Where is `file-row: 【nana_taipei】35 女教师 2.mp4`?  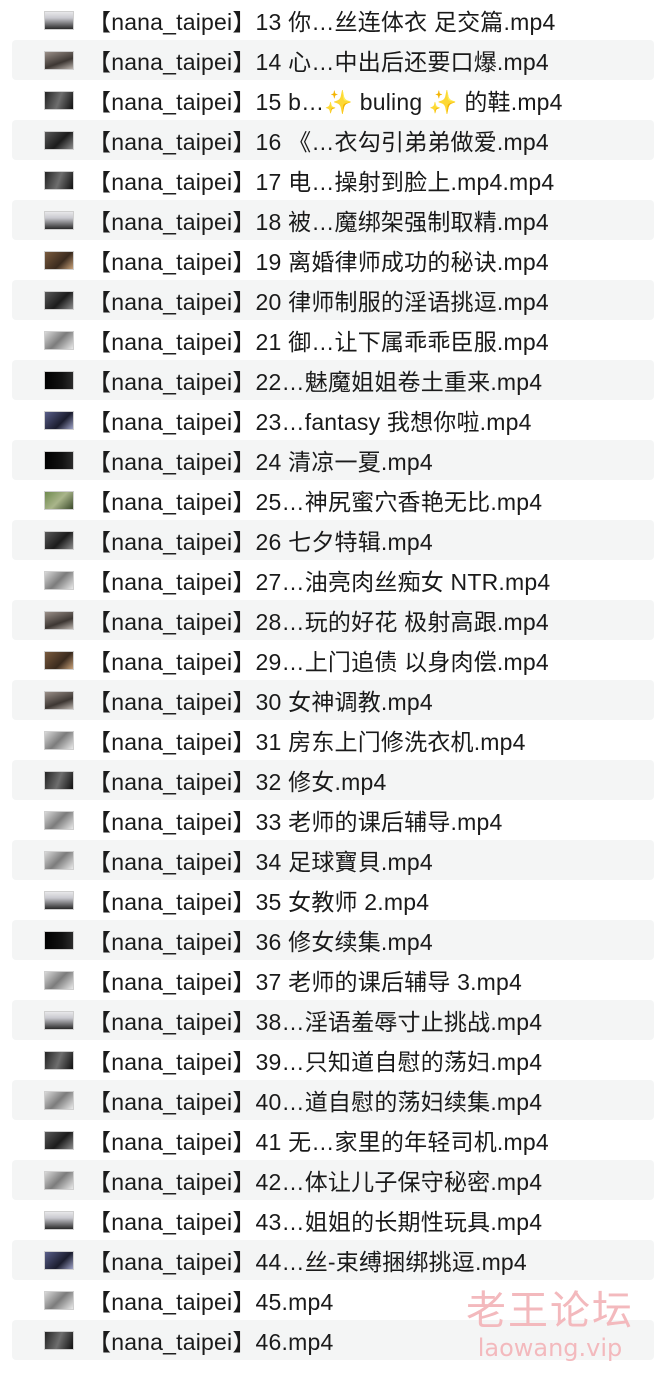
file-row: 【nana_taipei】35 女教师 2.mp4 is located at coordinates (327, 900).